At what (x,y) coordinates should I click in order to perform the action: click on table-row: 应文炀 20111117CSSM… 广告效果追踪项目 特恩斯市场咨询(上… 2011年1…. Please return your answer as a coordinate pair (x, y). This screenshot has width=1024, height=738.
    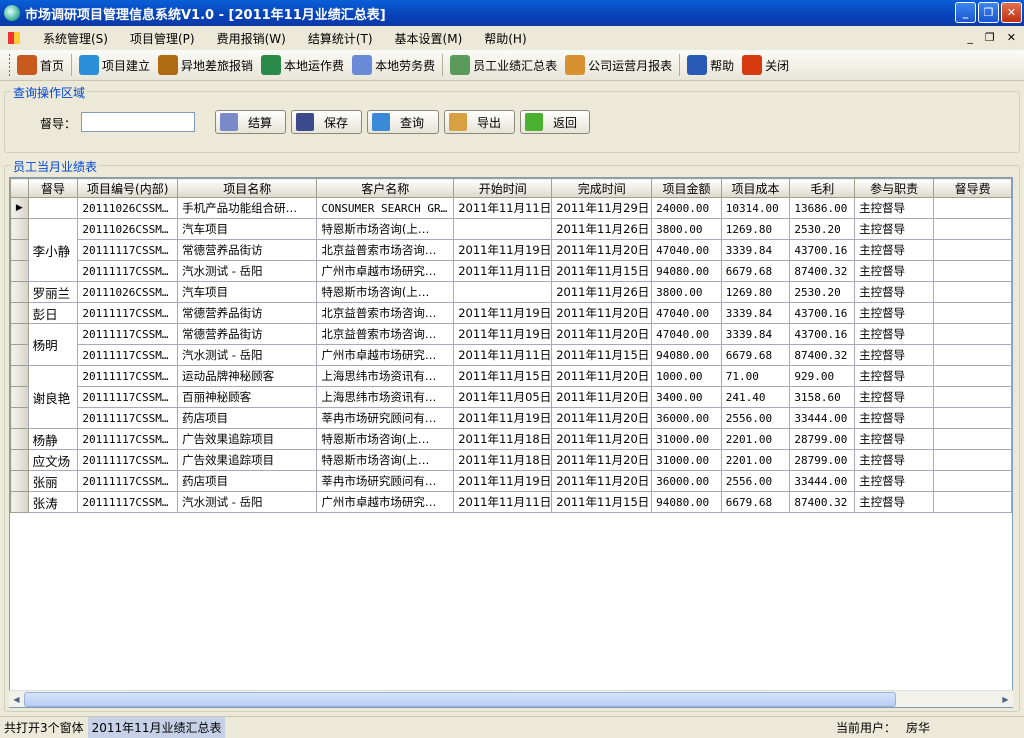
    Looking at the image, I should click on (511, 460).